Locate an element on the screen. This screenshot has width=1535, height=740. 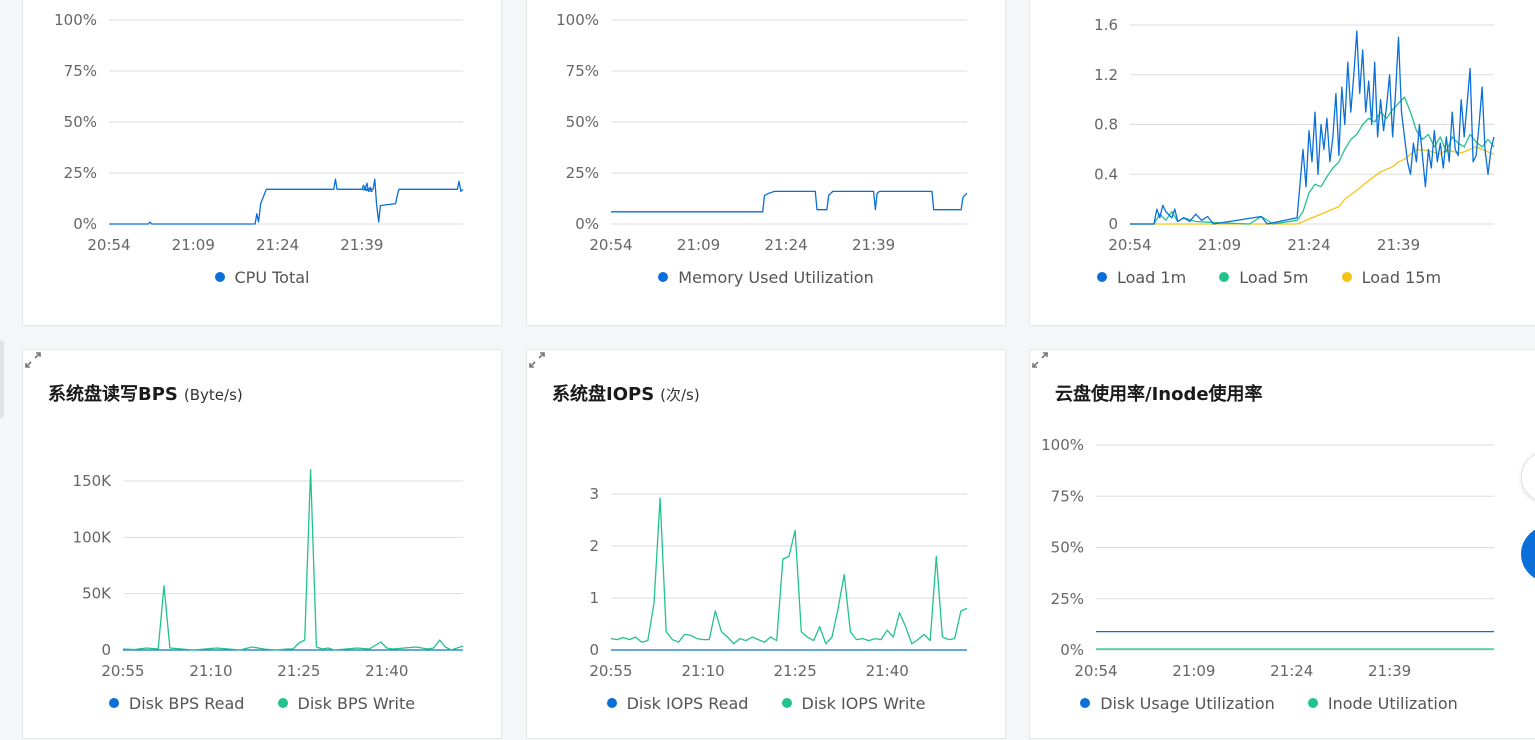
legend-disk-usage: Disk Usage Utilization is located at coordinates (1177, 703).